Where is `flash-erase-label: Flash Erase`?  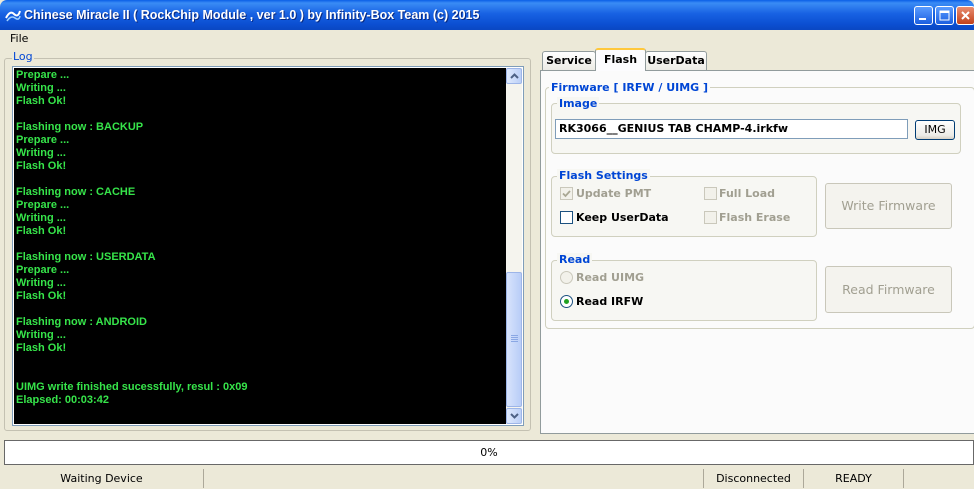 flash-erase-label: Flash Erase is located at coordinates (755, 217).